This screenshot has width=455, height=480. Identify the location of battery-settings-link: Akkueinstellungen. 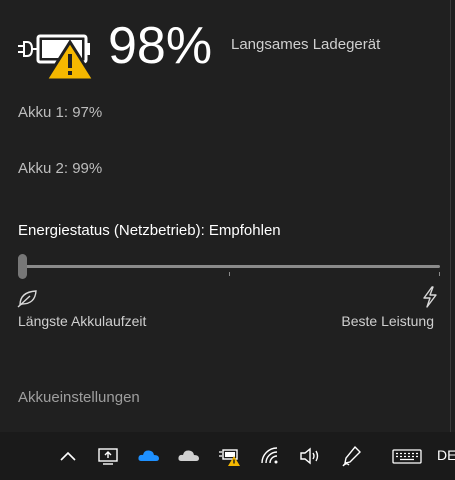
(79, 397).